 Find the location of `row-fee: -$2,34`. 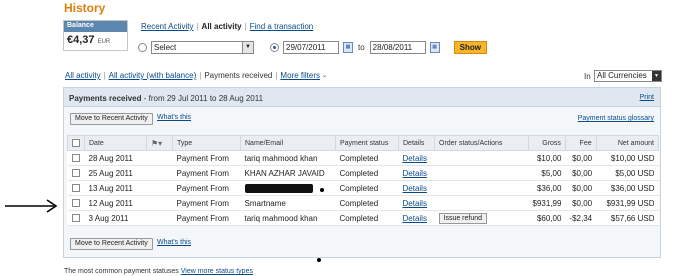

row-fee: -$2,34 is located at coordinates (581, 218).